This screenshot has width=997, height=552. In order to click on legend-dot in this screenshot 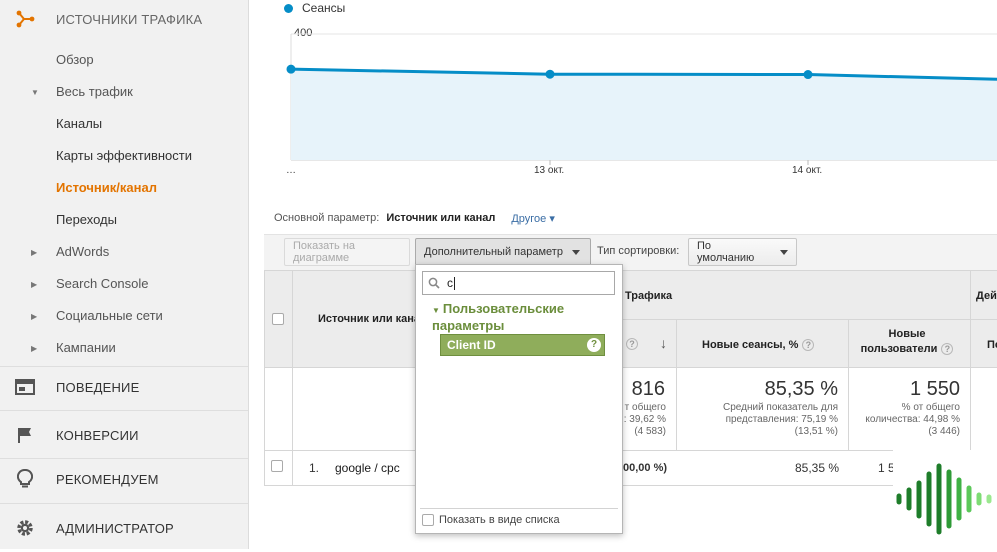, I will do `click(288, 8)`.